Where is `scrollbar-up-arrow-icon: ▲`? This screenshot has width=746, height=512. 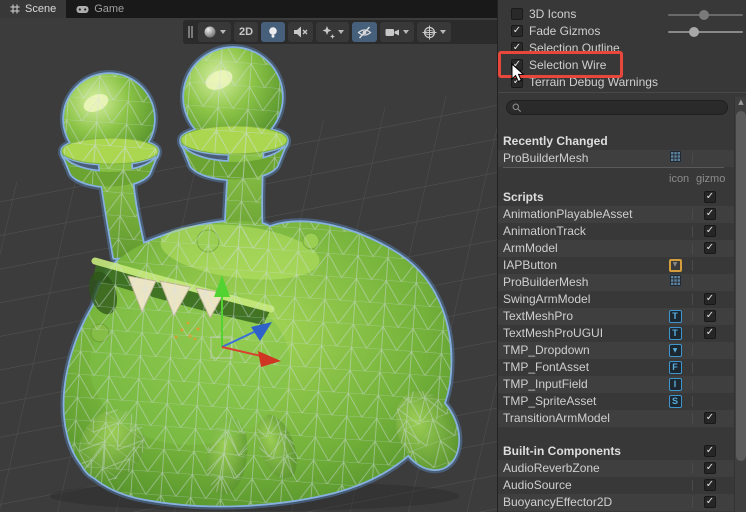 scrollbar-up-arrow-icon: ▲ is located at coordinates (740, 102).